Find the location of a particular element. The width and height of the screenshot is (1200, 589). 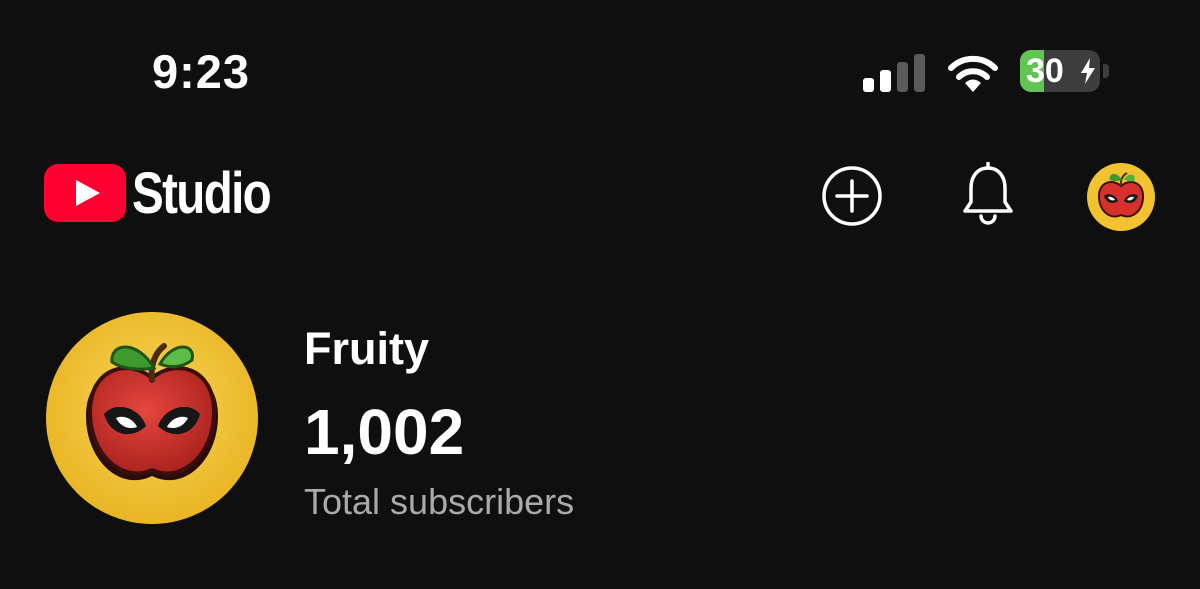

app-title: Studio is located at coordinates (202, 193).